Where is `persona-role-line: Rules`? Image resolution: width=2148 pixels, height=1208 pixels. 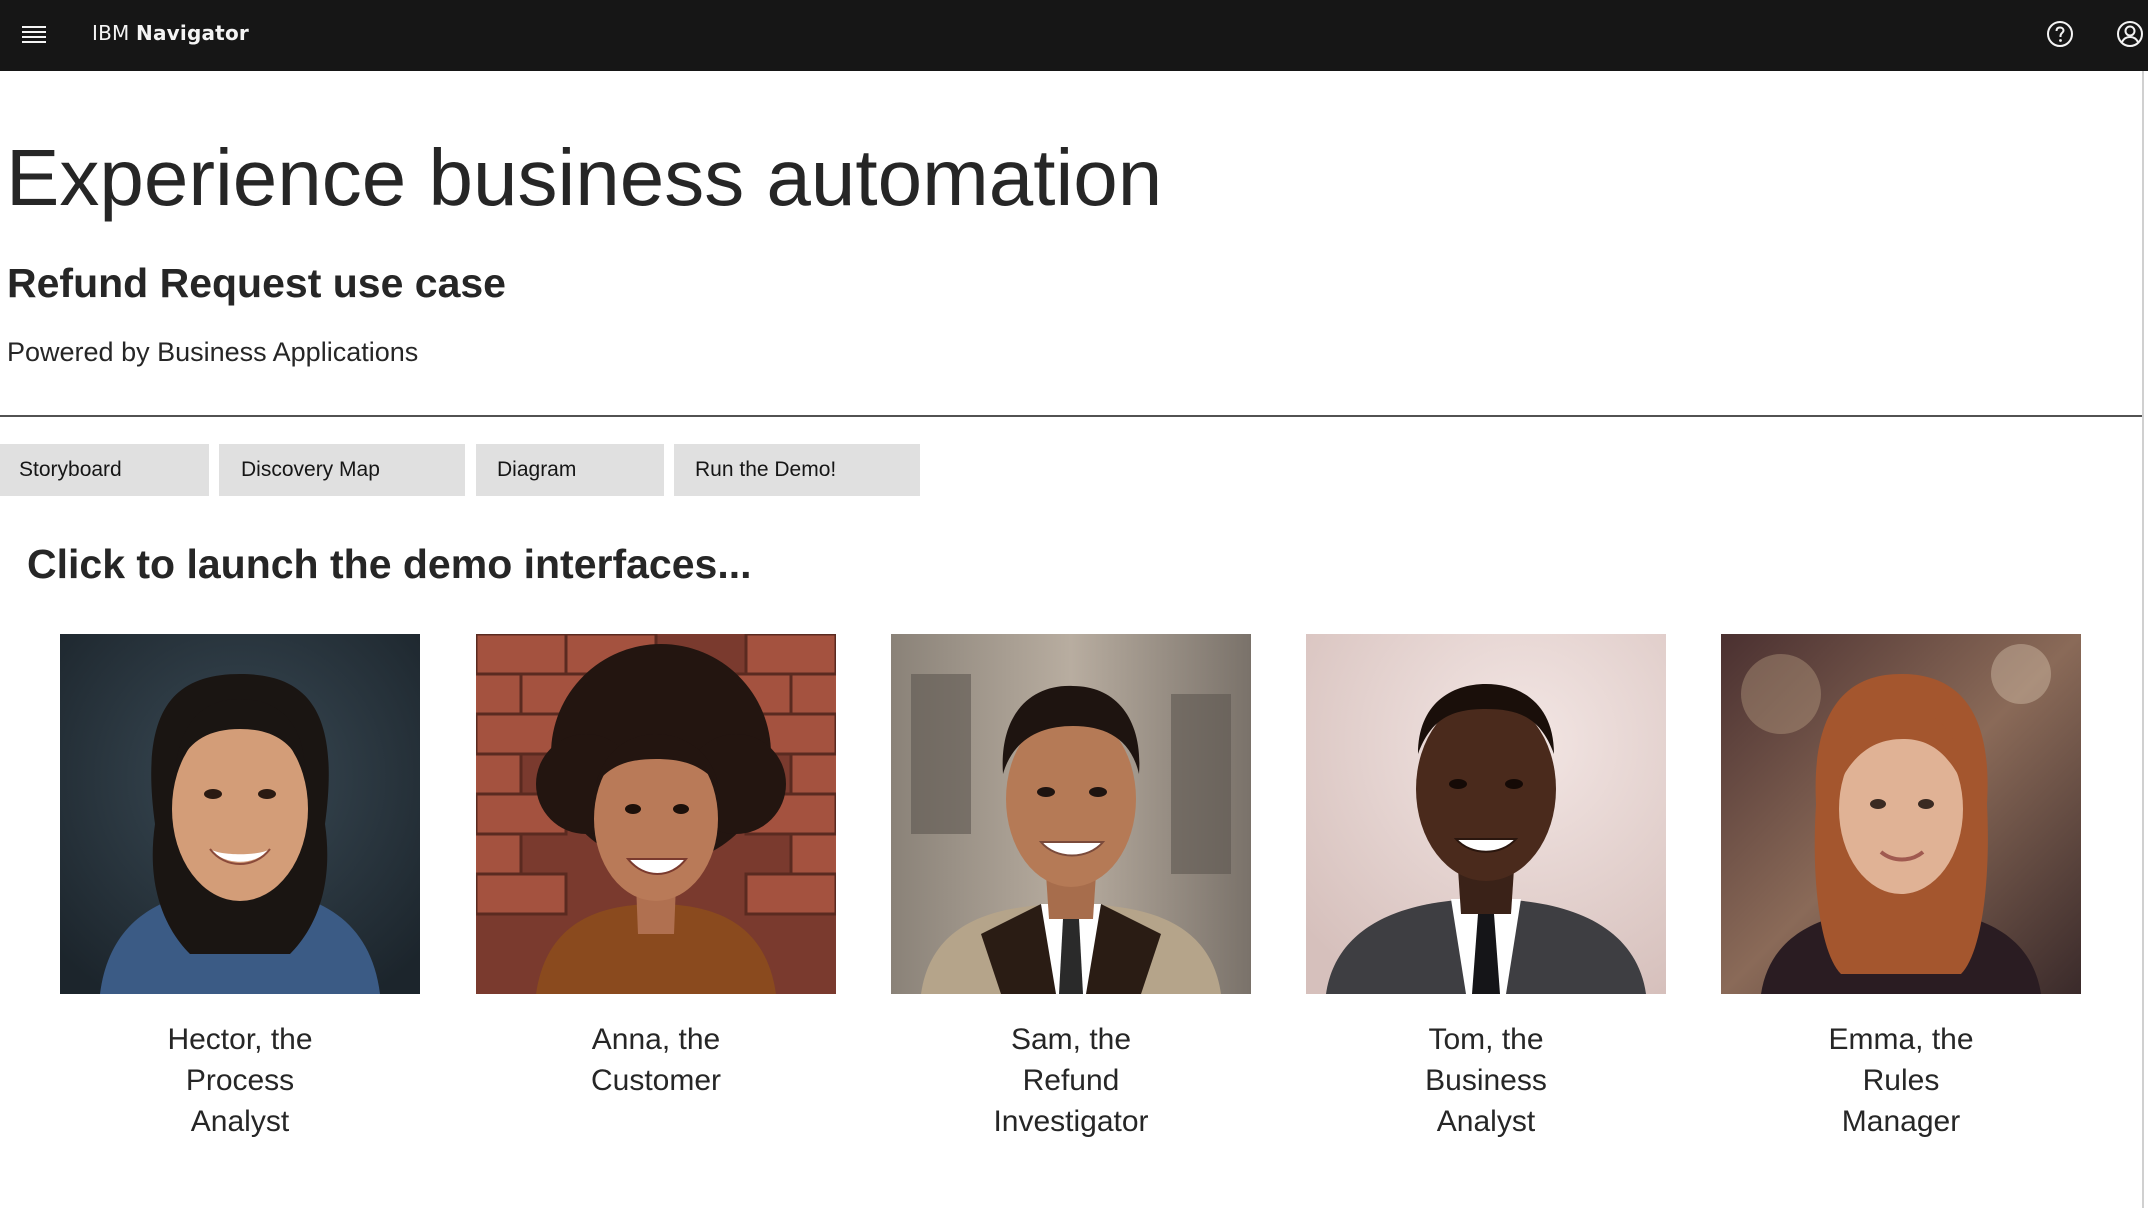
persona-role-line: Rules is located at coordinates (1901, 1080).